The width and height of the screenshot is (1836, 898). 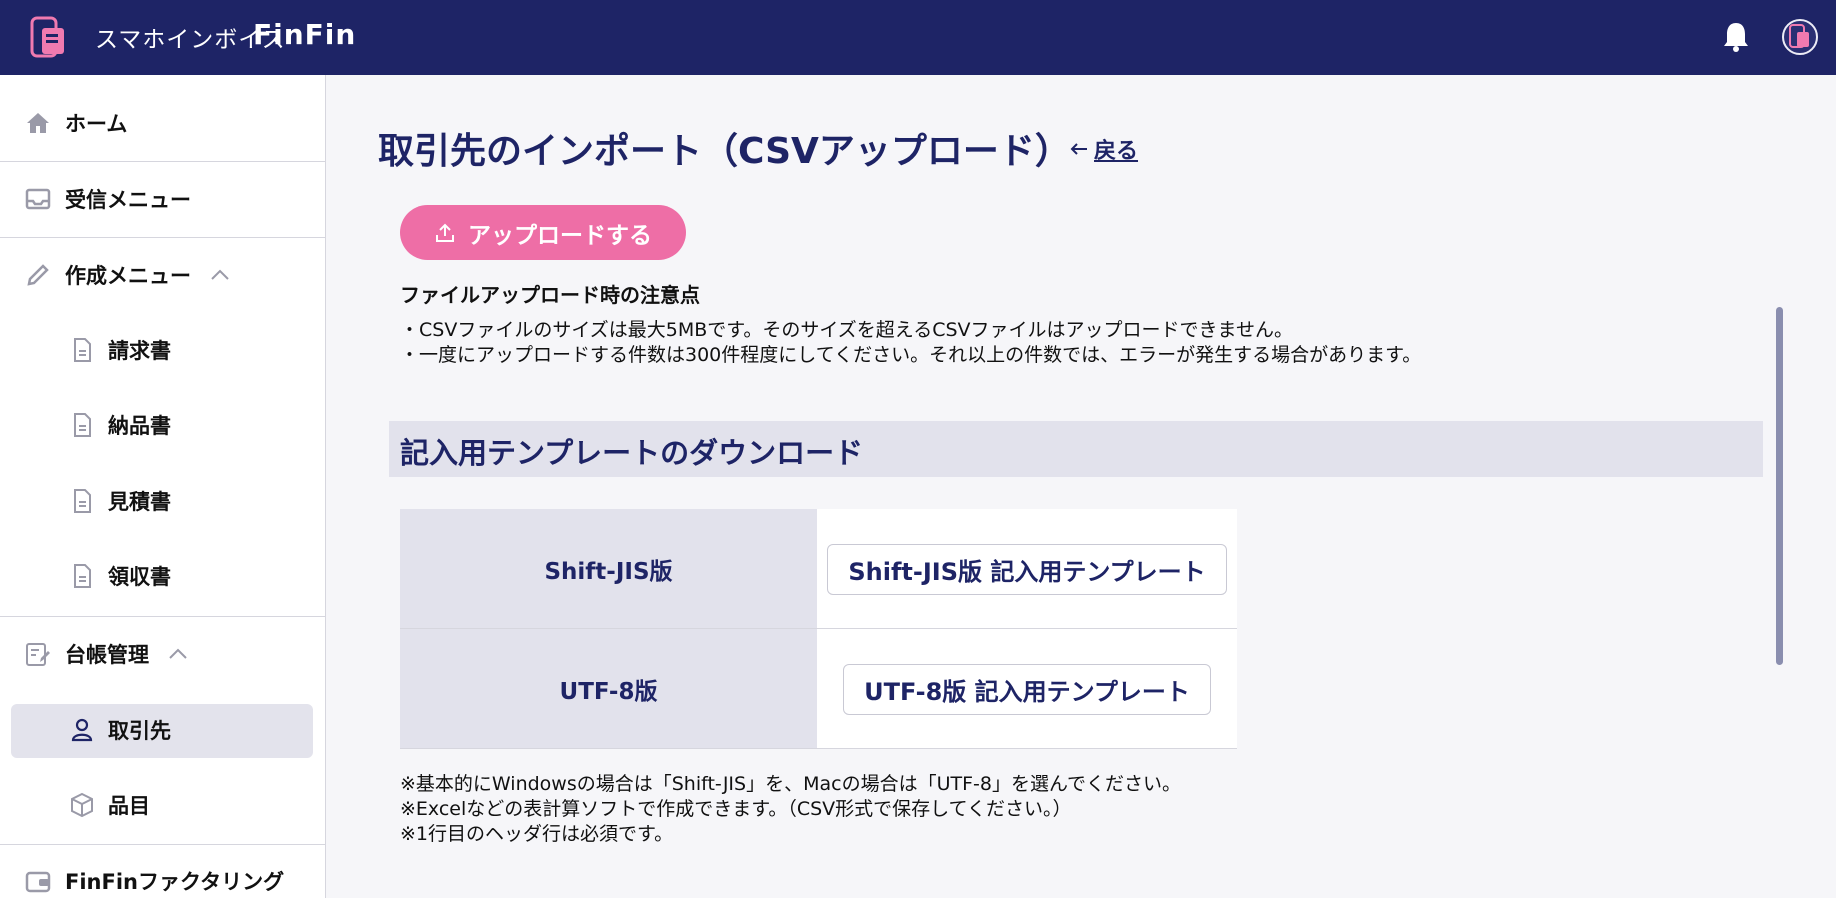 What do you see at coordinates (736, 809) in the screenshot?
I see `footnote: ※Excelなどの表計算ソフトで作成できます。（CSV形式で保存してください。）` at bounding box center [736, 809].